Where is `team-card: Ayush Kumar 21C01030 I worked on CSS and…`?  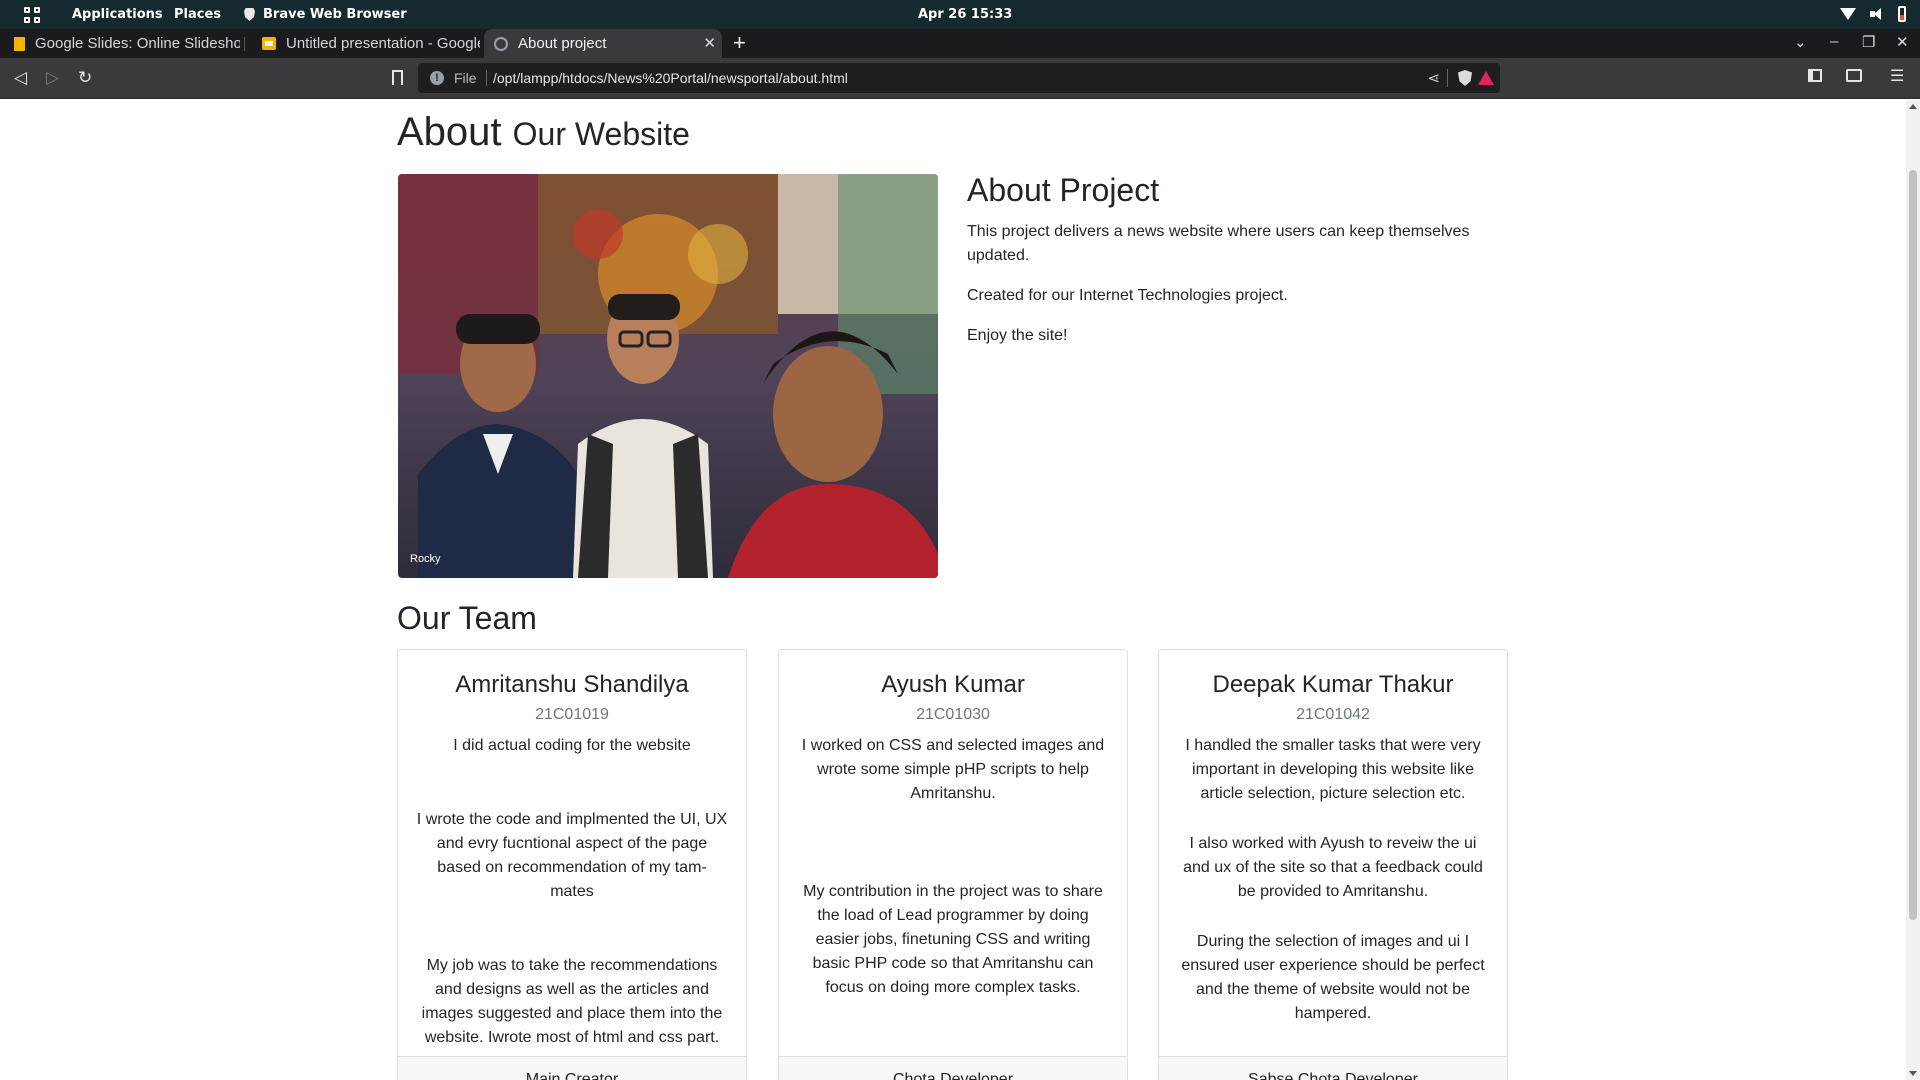 team-card: Ayush Kumar 21C01030 I worked on CSS and… is located at coordinates (953, 864).